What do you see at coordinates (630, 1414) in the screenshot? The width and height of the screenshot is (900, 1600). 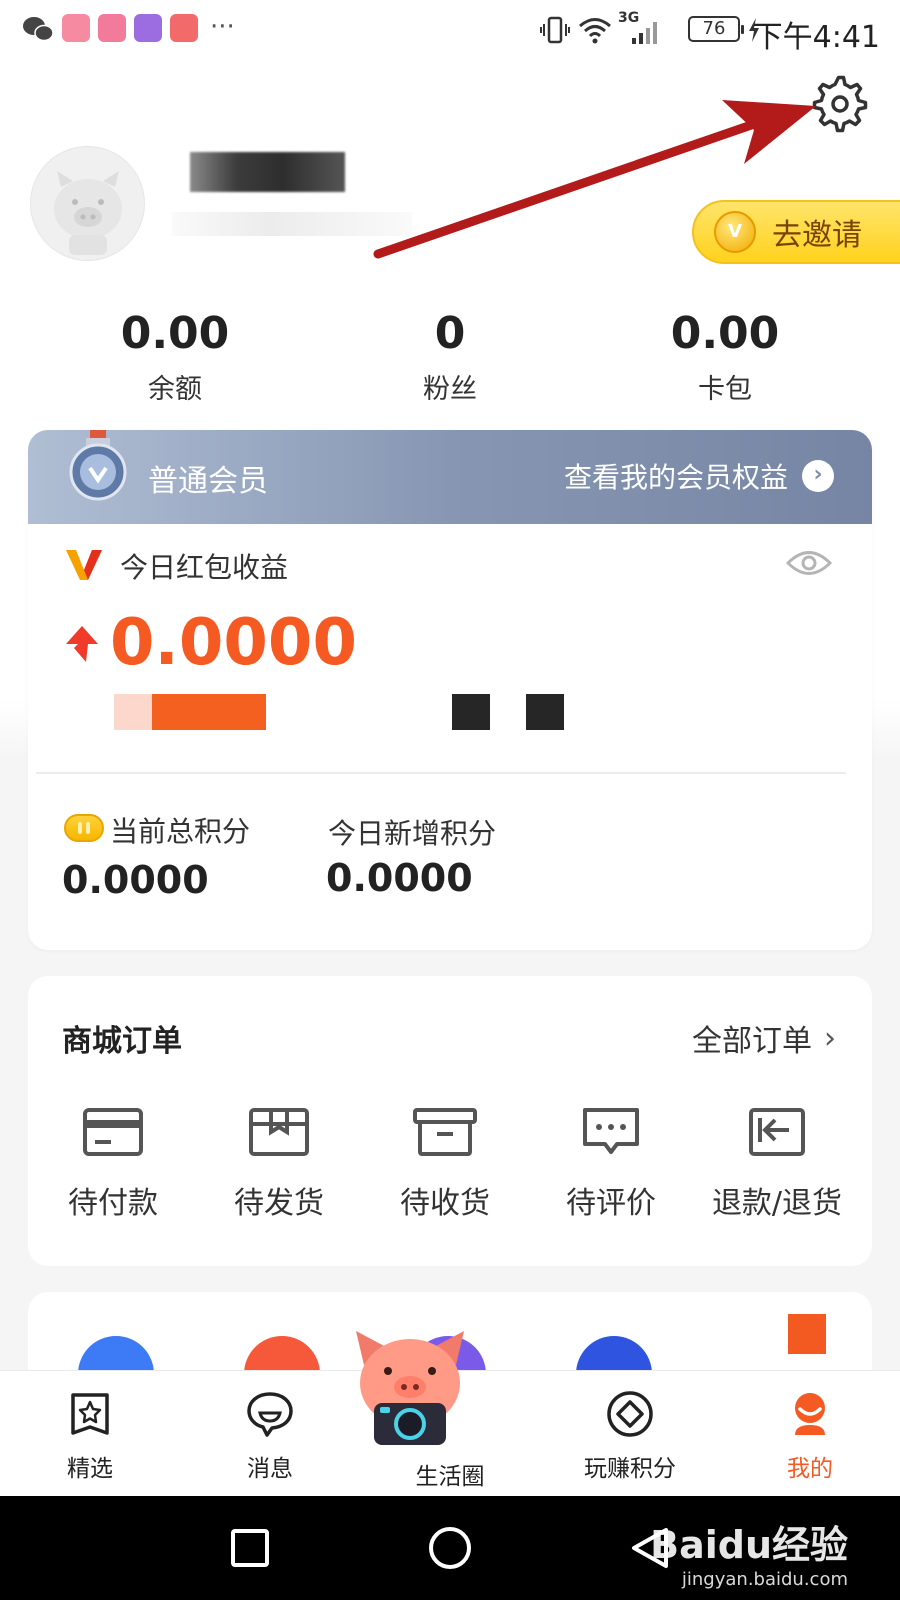 I see `diamond-icon` at bounding box center [630, 1414].